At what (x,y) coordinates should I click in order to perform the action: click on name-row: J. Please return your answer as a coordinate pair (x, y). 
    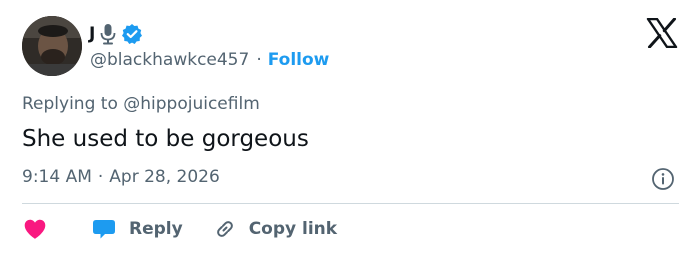
    Looking at the image, I should click on (116, 34).